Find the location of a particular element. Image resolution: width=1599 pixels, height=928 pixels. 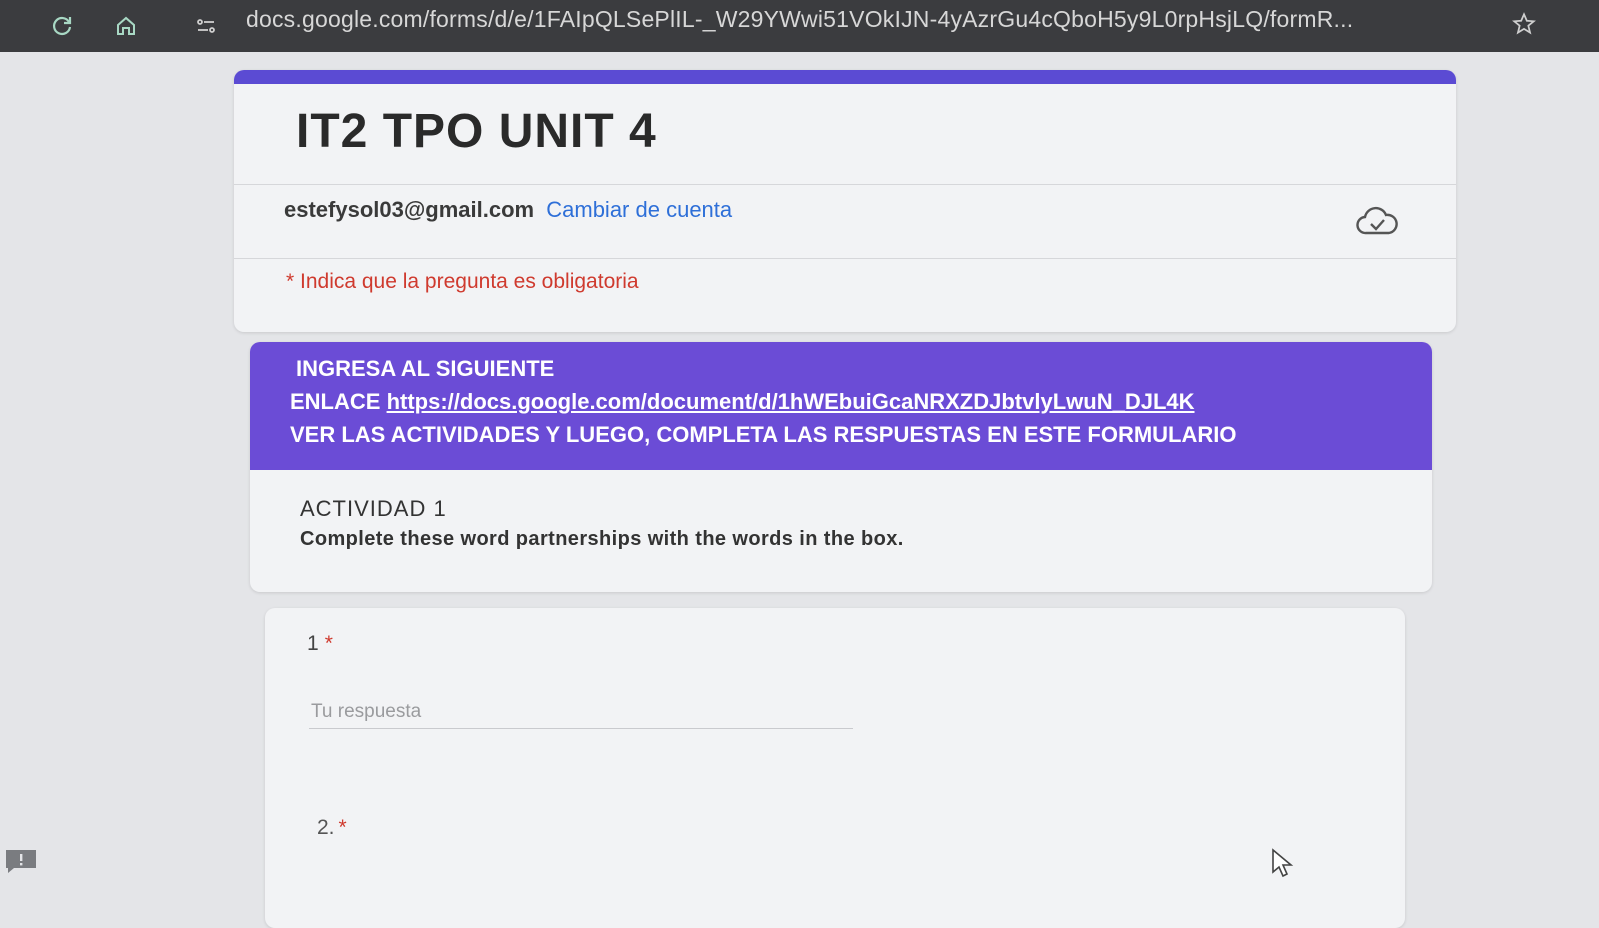

account-email: estefysol03@gmail.com is located at coordinates (409, 209).